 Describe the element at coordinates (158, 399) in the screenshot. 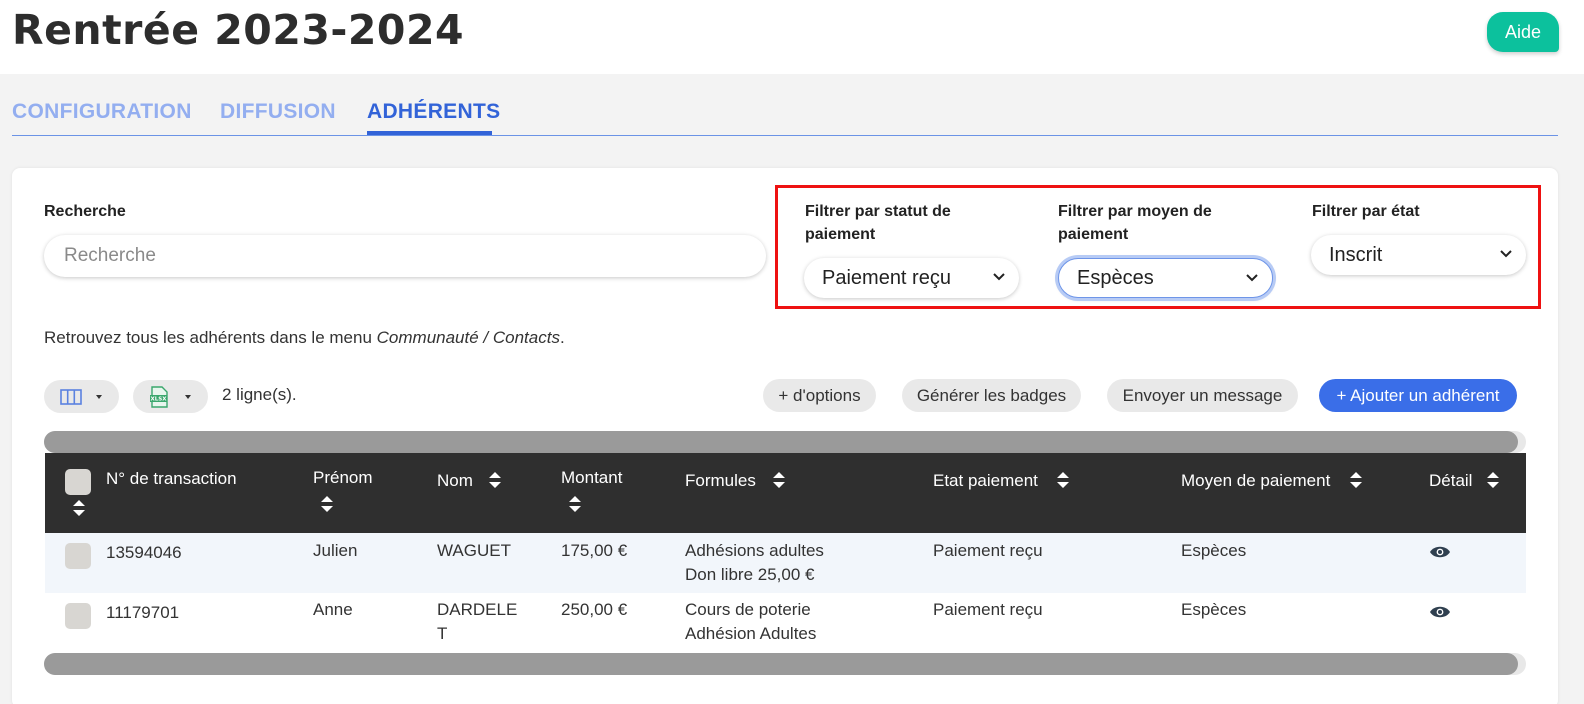

I see `xlsx-label: XLSX` at that location.